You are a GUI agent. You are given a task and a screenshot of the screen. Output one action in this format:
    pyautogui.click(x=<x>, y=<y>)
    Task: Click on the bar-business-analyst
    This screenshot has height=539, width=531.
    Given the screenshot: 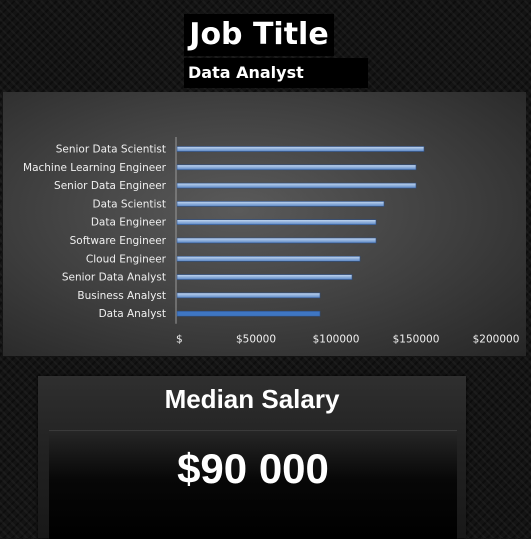 What is the action you would take?
    pyautogui.click(x=248, y=295)
    